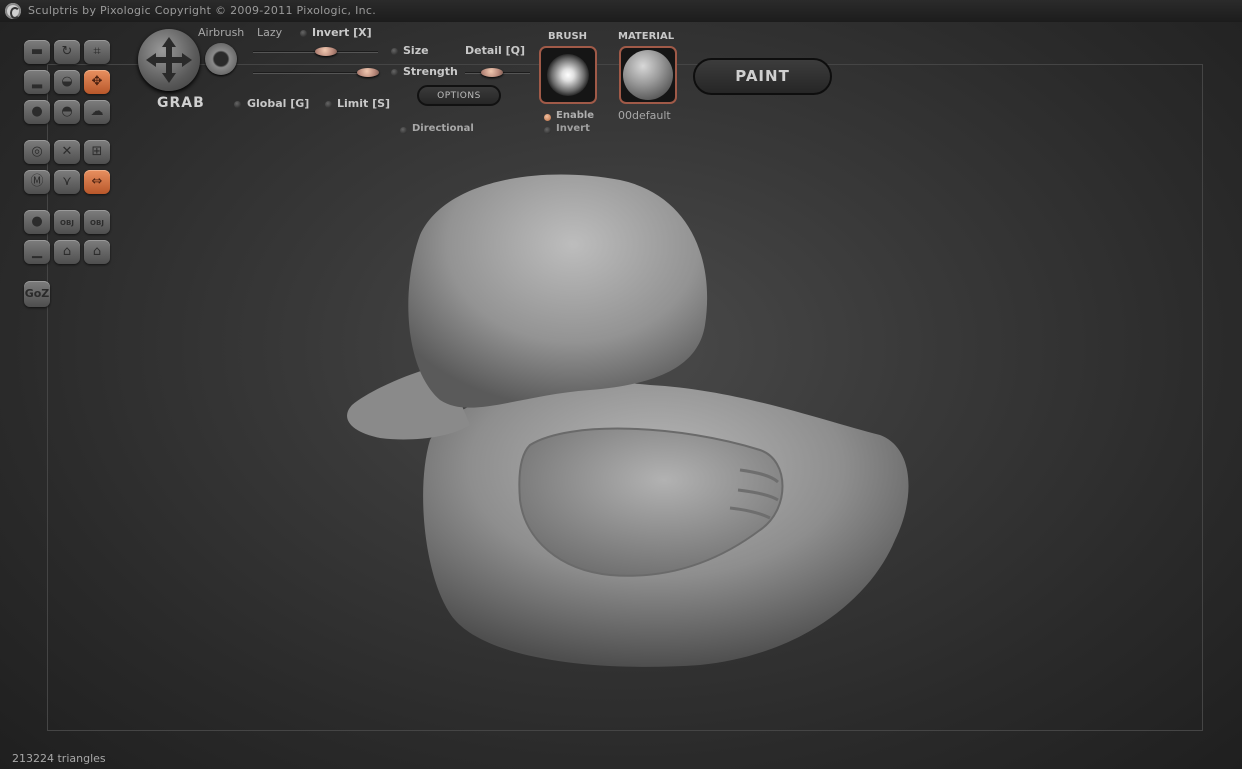  I want to click on inflate-icon: ◒, so click(67, 81).